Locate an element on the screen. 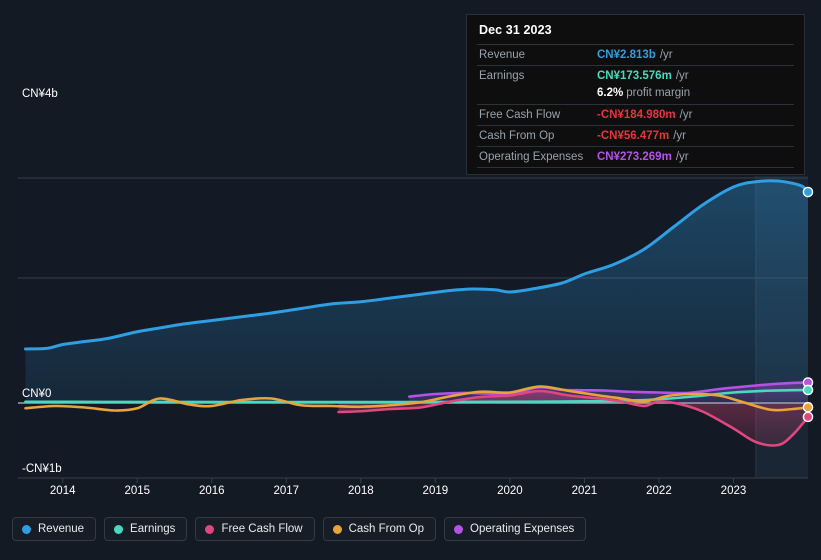 Image resolution: width=821 pixels, height=560 pixels. legend-item-operating-expenses: Operating Expenses is located at coordinates (515, 529).